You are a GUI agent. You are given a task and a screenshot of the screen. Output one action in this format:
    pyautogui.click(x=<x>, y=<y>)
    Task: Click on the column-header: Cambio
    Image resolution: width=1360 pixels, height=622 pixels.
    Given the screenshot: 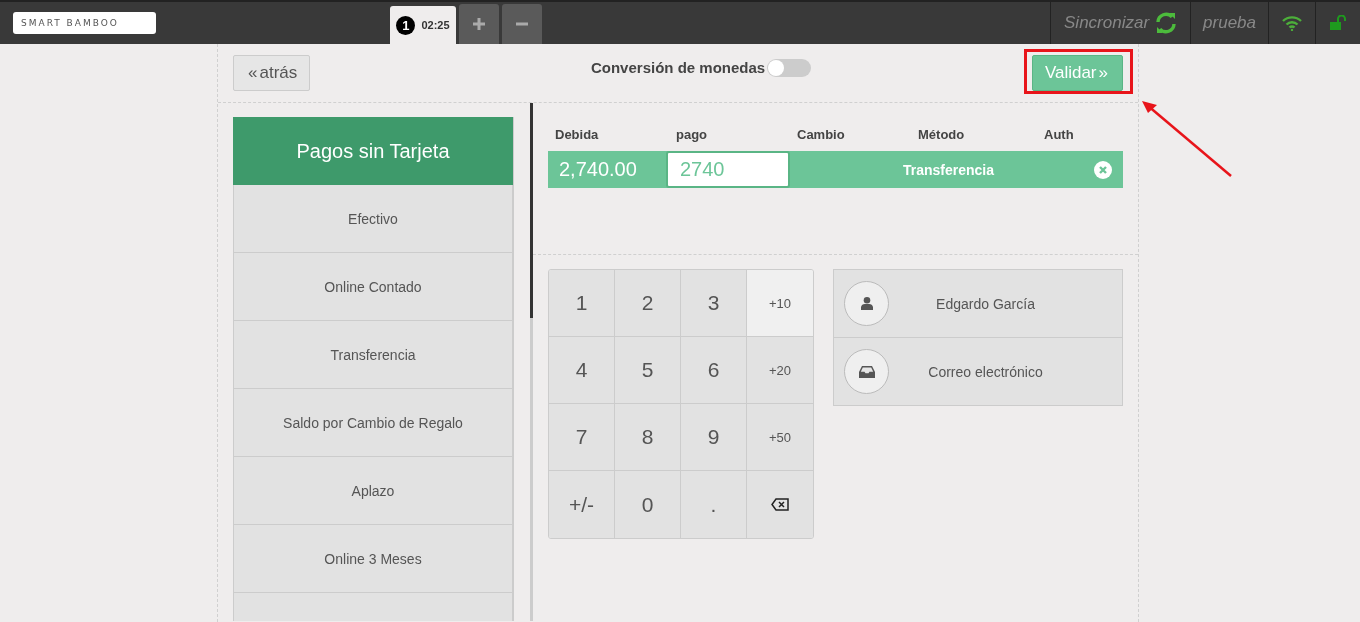 What is the action you would take?
    pyautogui.click(x=821, y=134)
    